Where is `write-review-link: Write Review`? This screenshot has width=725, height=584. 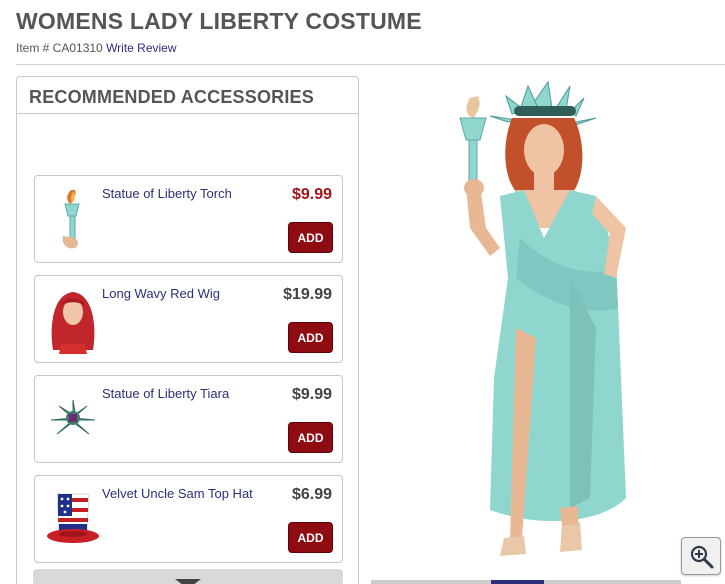
write-review-link: Write Review is located at coordinates (141, 48).